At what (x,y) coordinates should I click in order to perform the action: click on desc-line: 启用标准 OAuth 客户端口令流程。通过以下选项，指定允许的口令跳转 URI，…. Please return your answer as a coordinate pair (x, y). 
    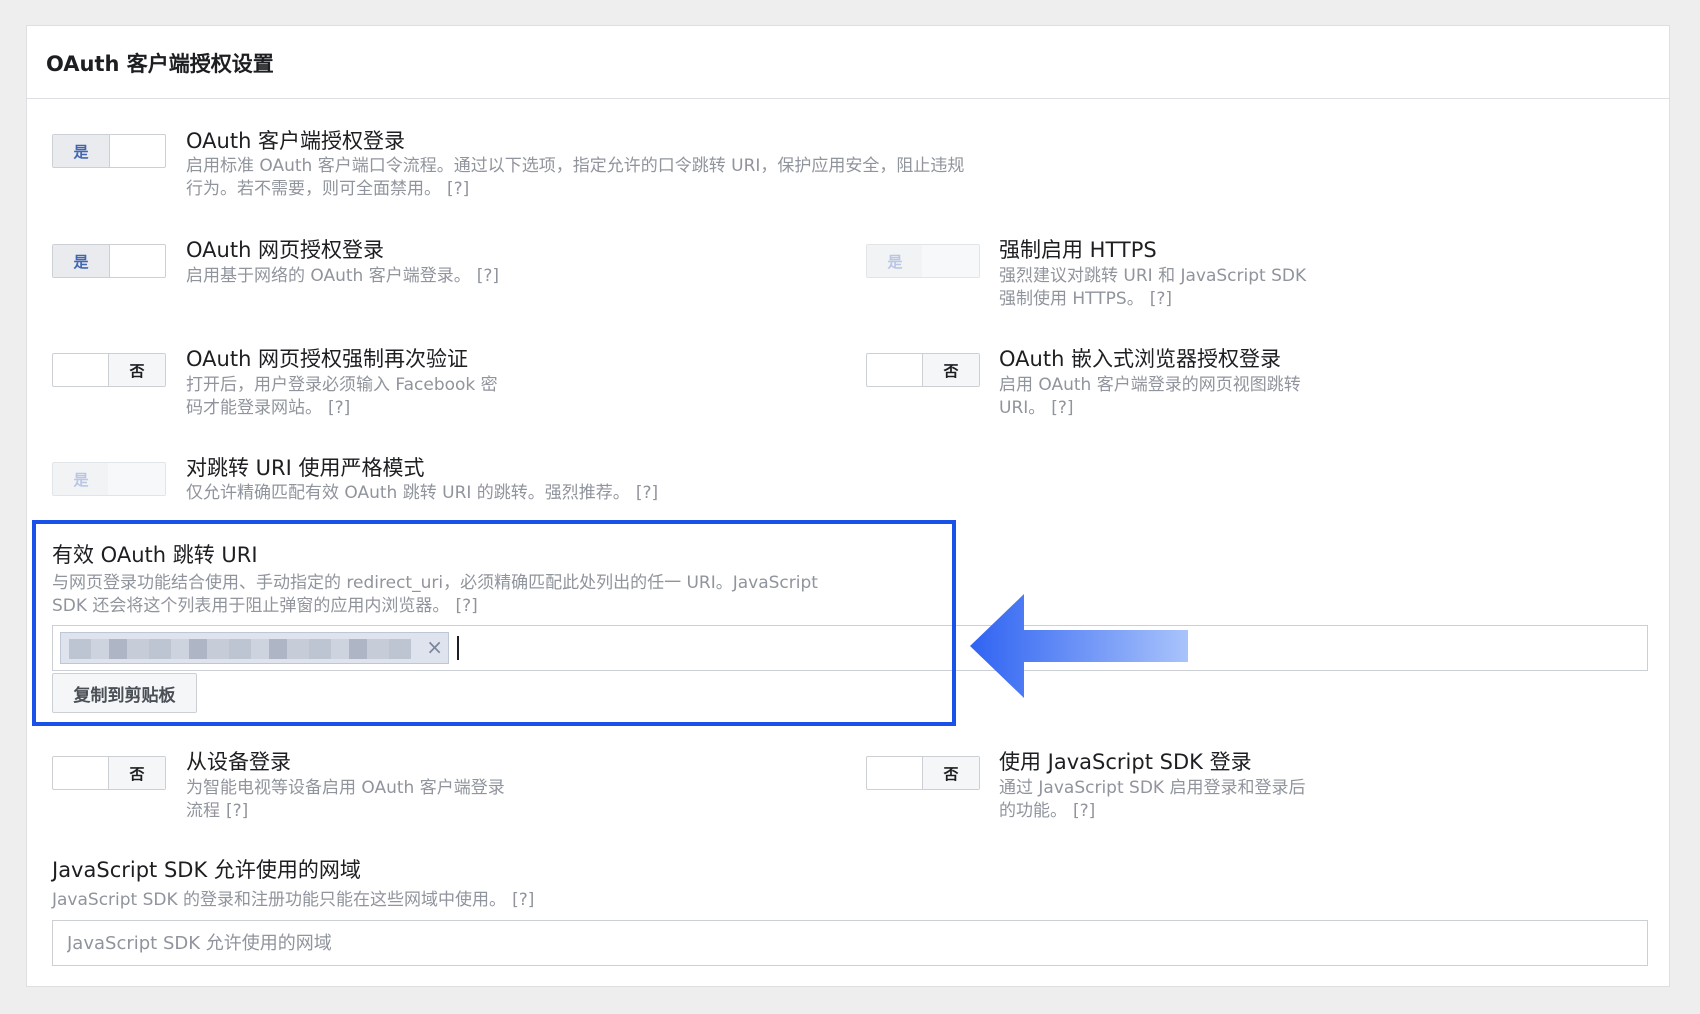
    Looking at the image, I should click on (575, 166).